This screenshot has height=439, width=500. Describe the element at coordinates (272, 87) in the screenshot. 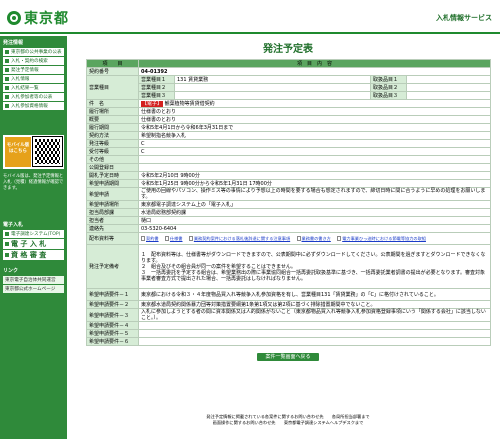

I see `business-type-2-value` at that location.